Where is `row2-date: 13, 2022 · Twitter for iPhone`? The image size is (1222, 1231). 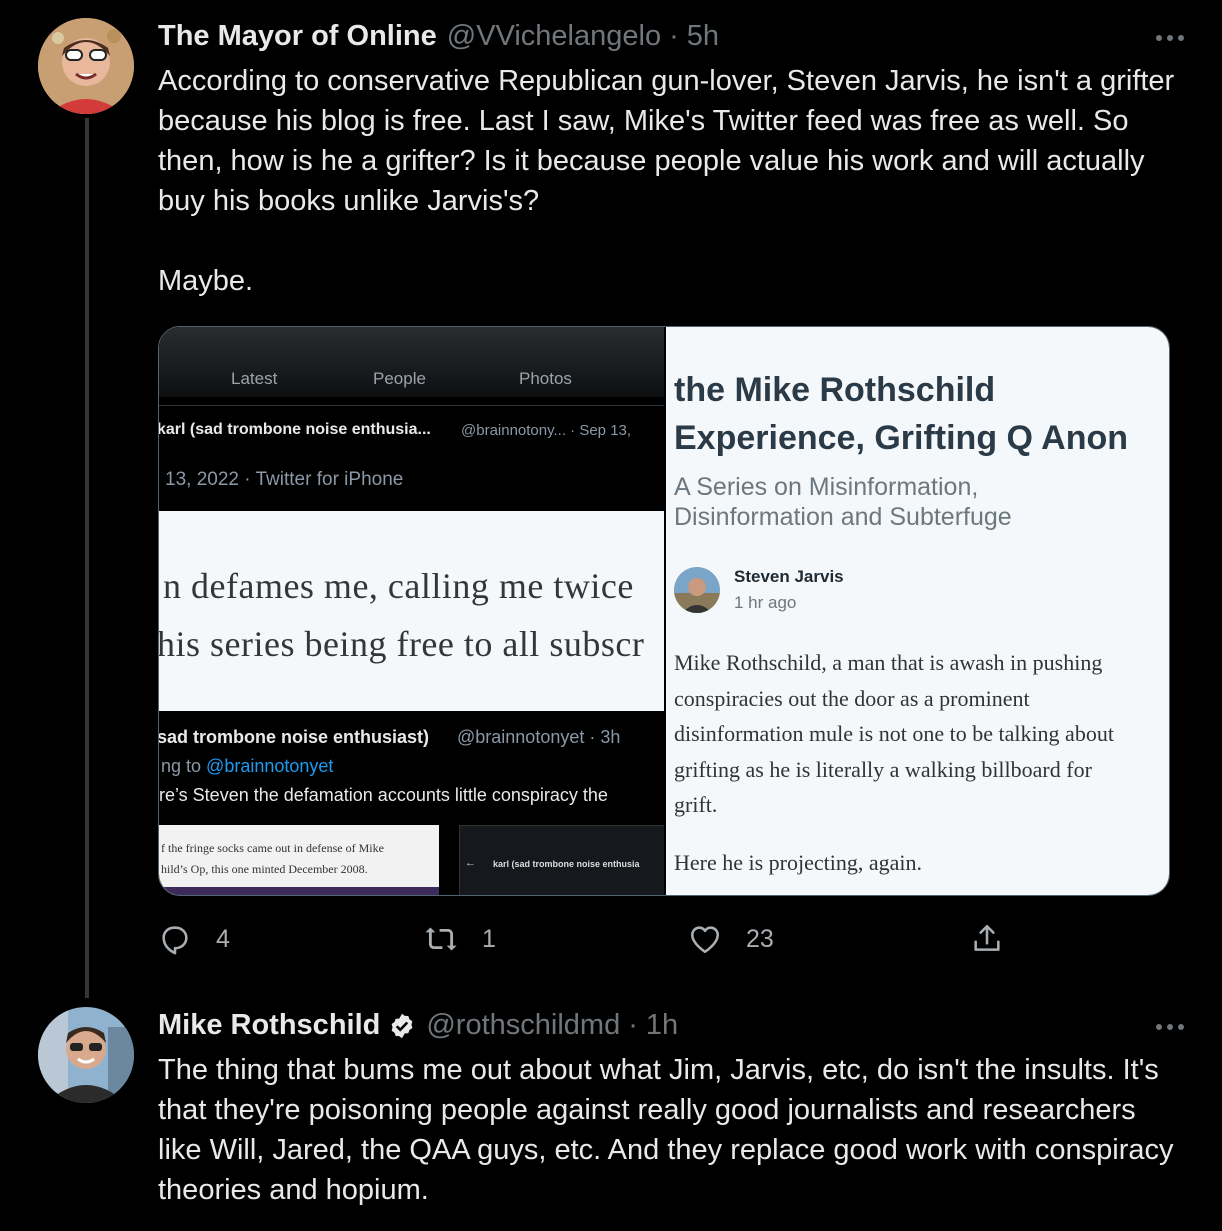
row2-date: 13, 2022 · Twitter for iPhone is located at coordinates (284, 479).